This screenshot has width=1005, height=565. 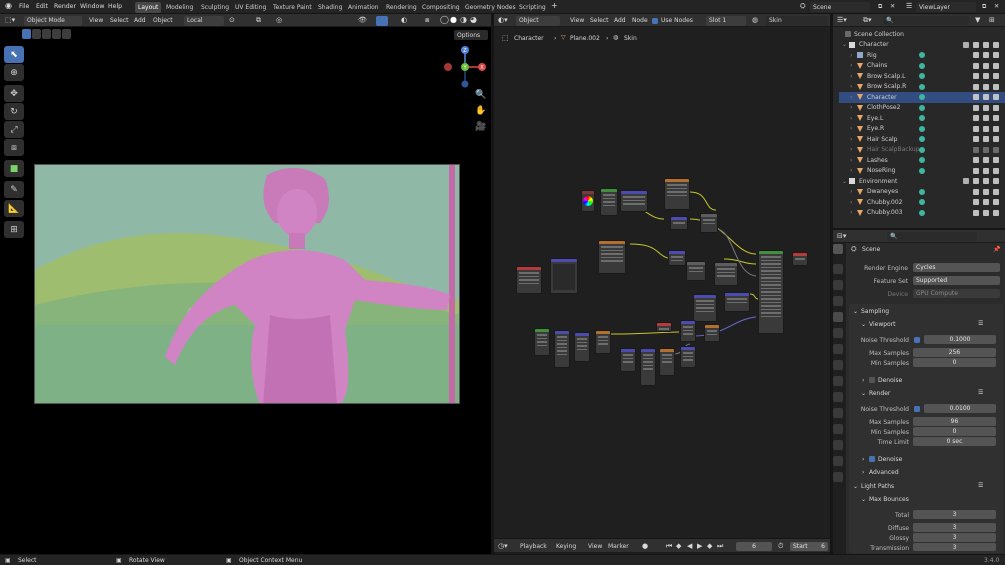 What do you see at coordinates (737, 302) in the screenshot?
I see `node-normal` at bounding box center [737, 302].